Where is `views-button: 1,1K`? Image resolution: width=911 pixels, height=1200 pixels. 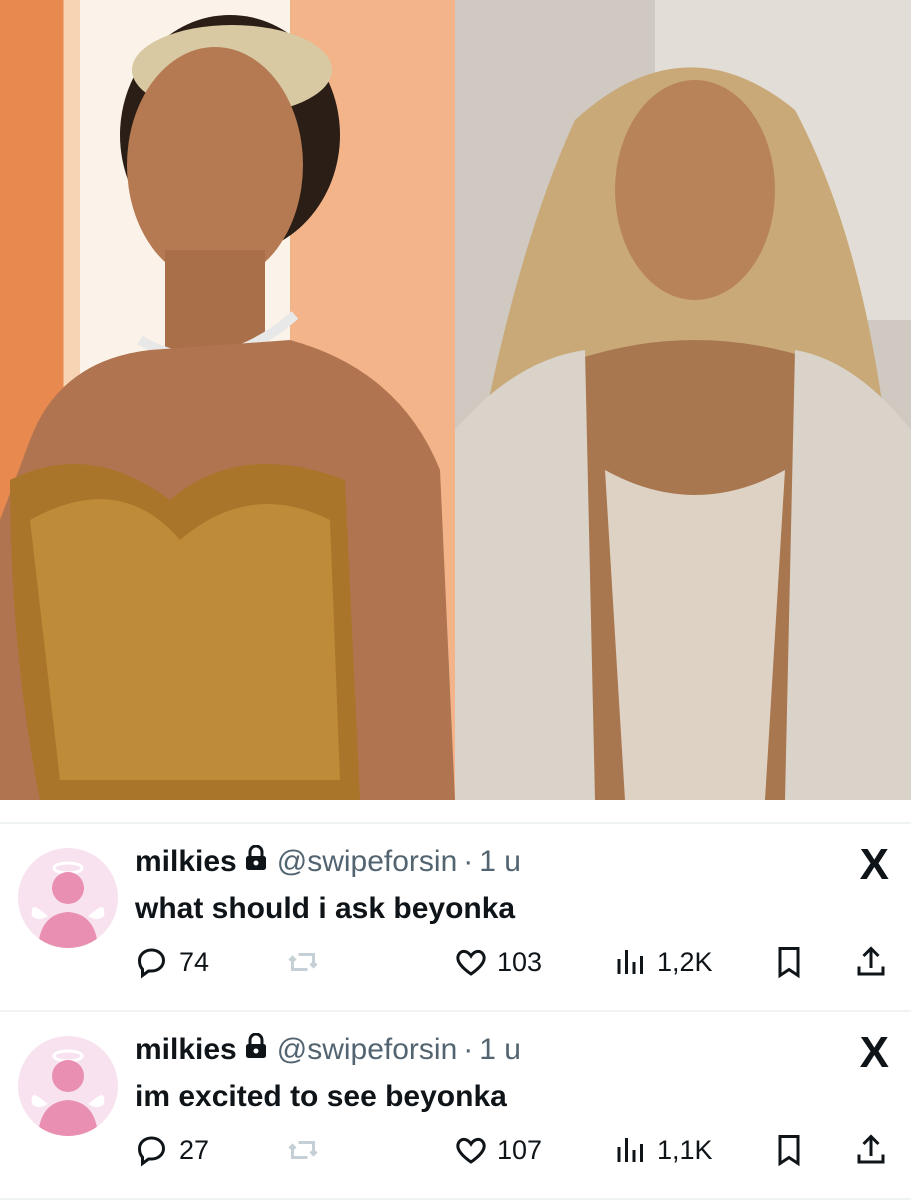 views-button: 1,1K is located at coordinates (663, 1150).